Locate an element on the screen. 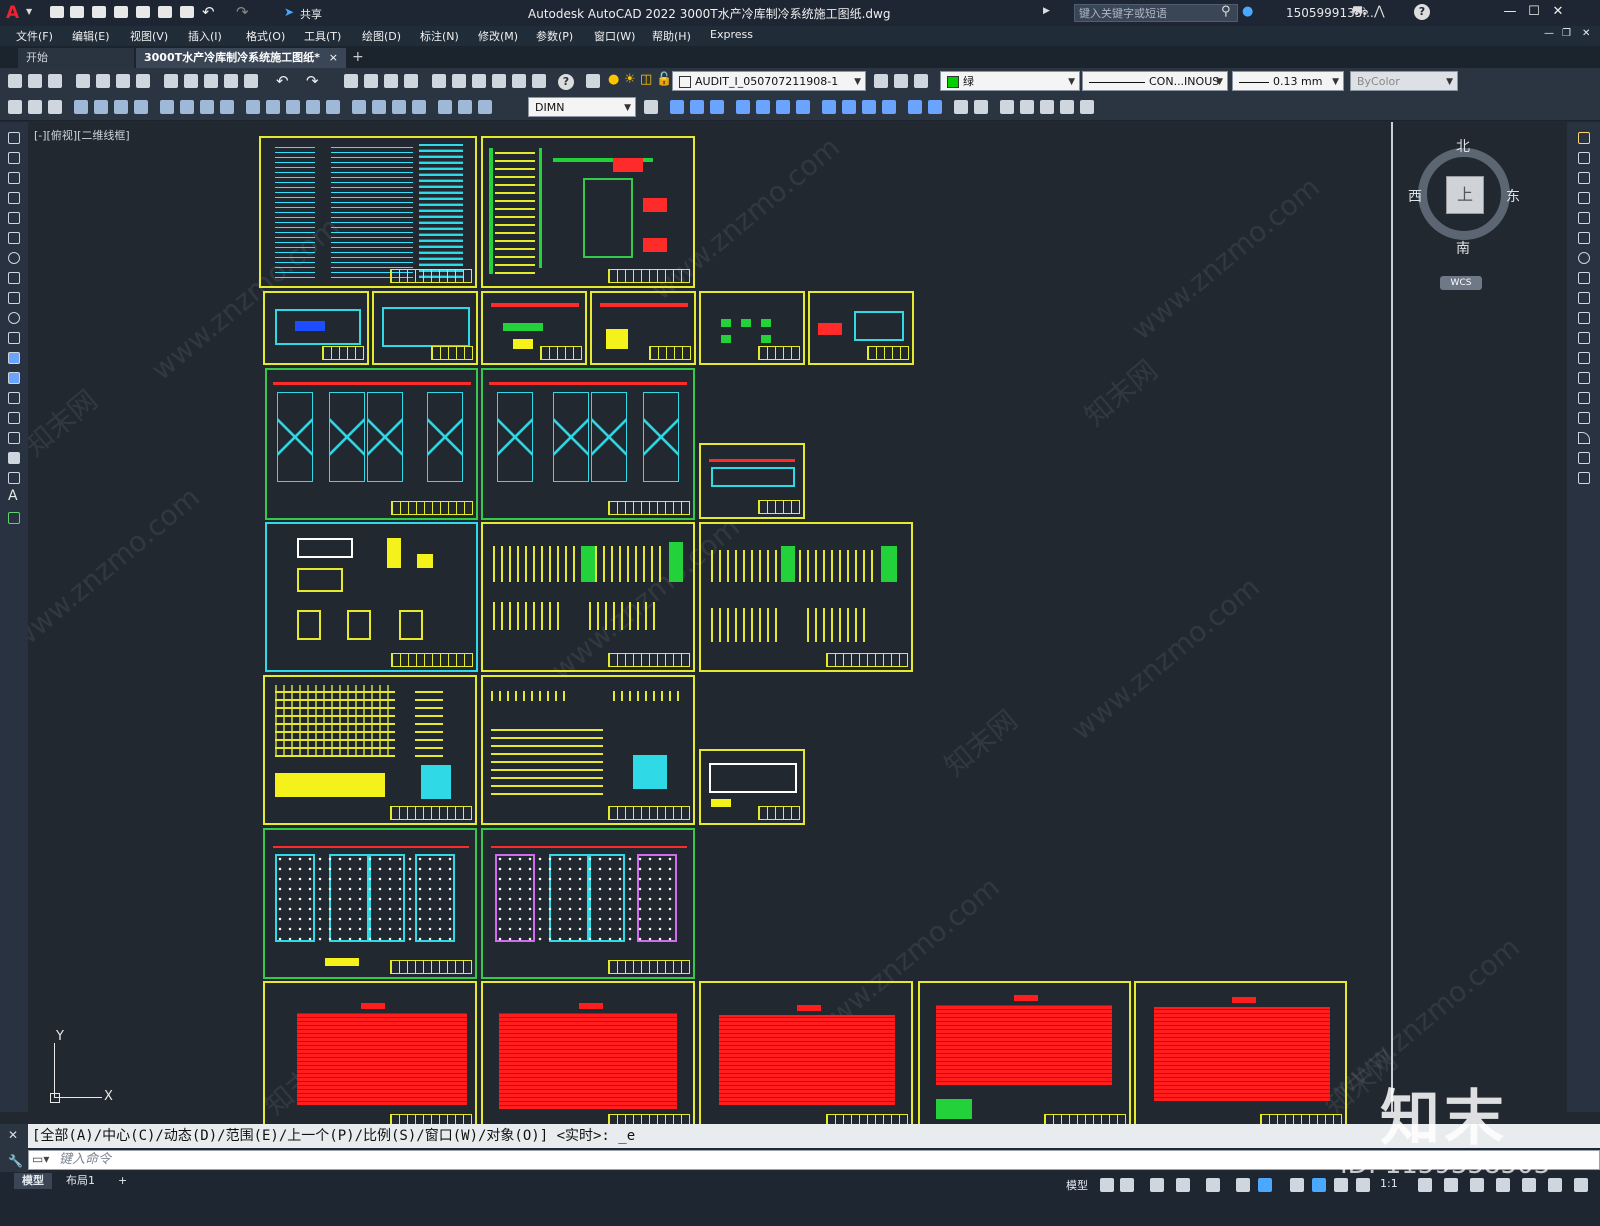 The image size is (1600, 1226). isolate-objects-icon is located at coordinates (1529, 1185).